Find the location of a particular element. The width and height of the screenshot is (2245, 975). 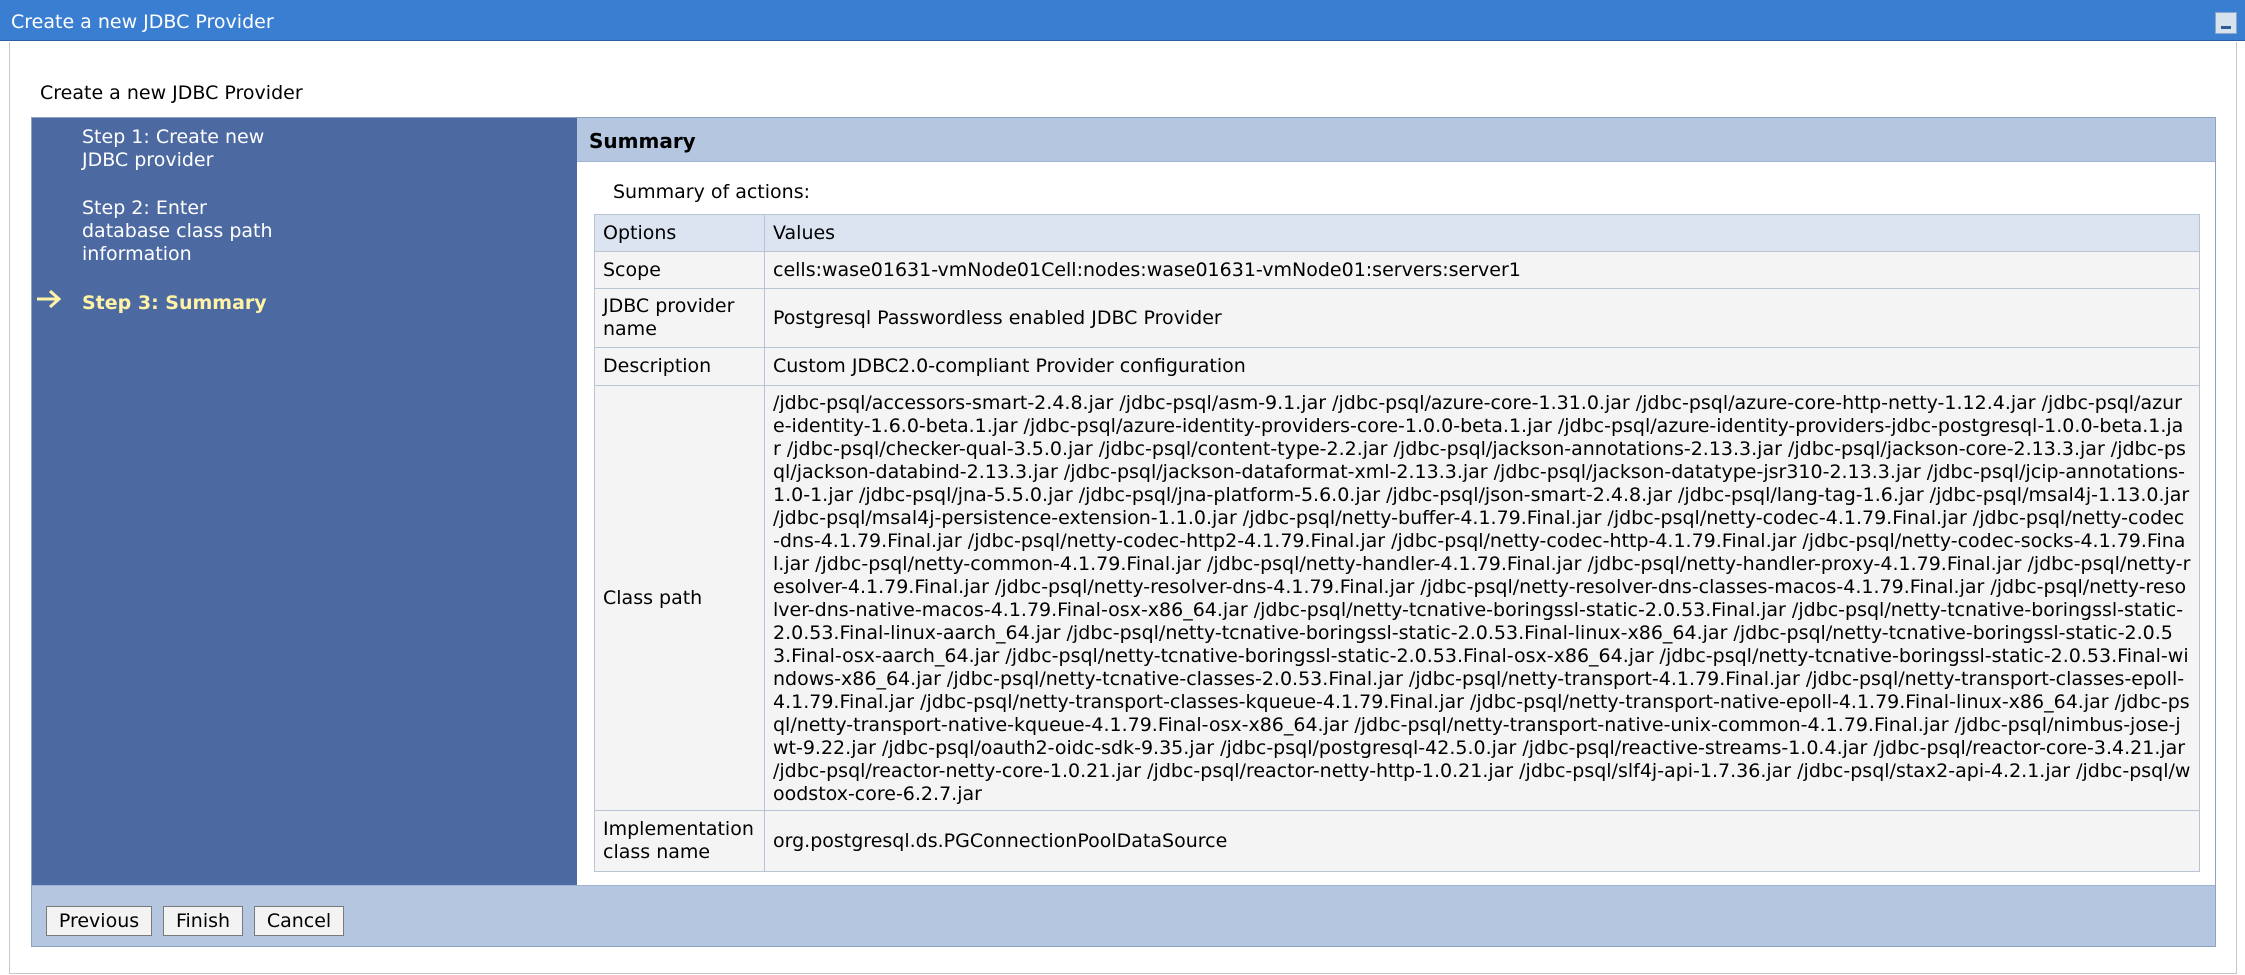

step-3-summary: Step 3: Summary is located at coordinates (197, 303).